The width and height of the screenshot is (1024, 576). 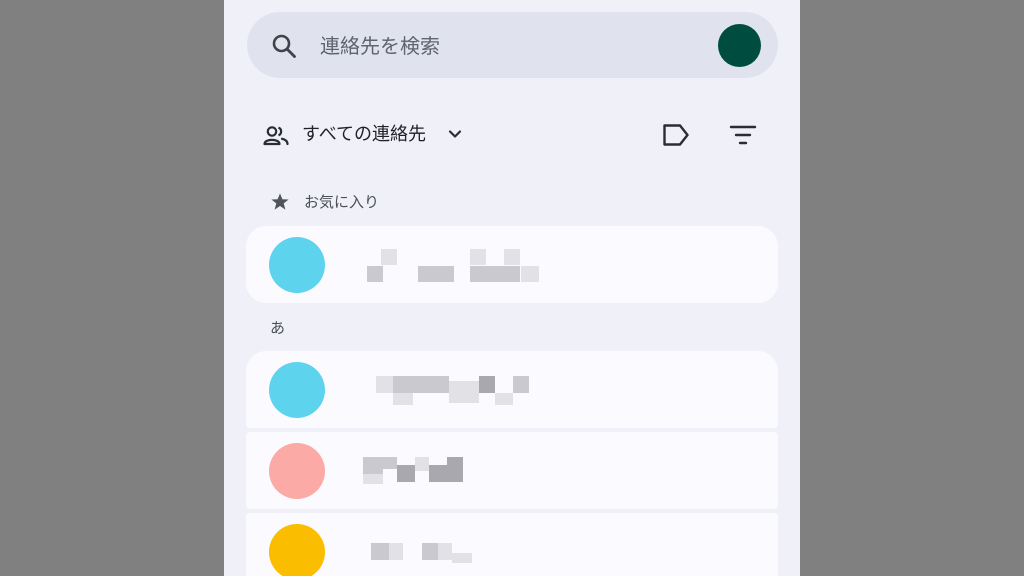 I want to click on search-icon, so click(x=284, y=46).